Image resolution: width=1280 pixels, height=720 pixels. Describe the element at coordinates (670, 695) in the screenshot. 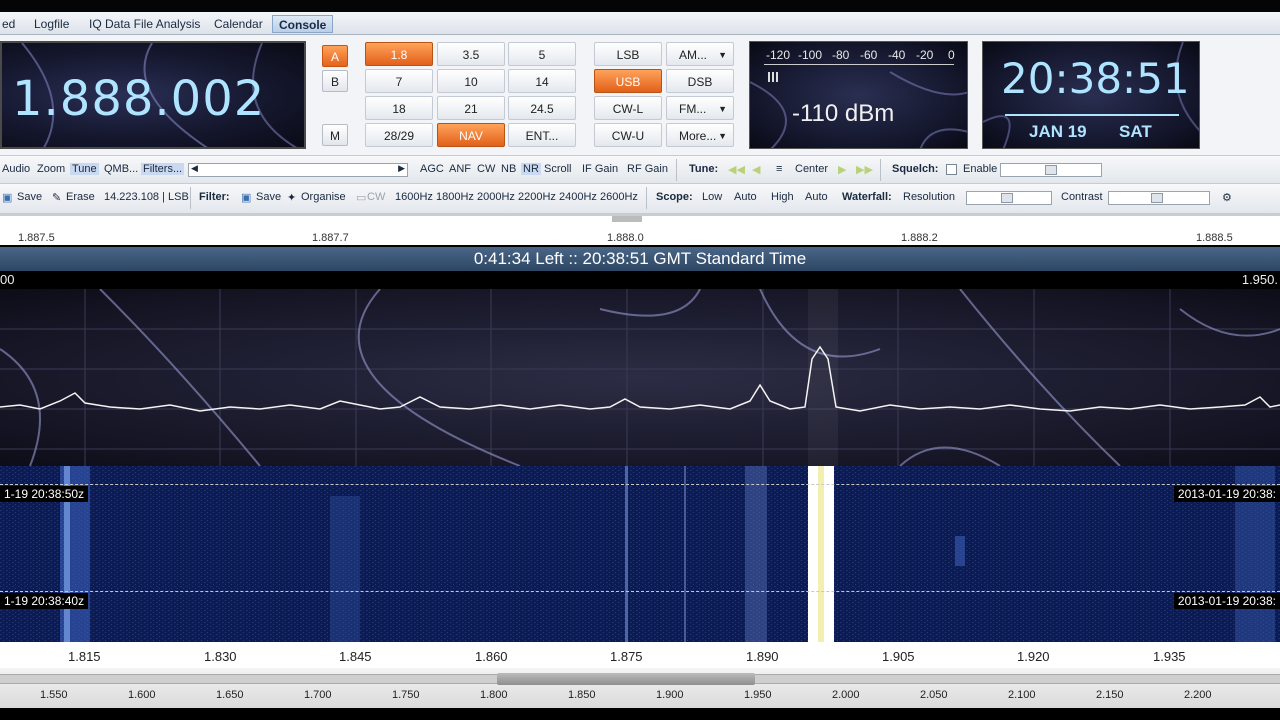

I see `overview-label: 1.900` at that location.